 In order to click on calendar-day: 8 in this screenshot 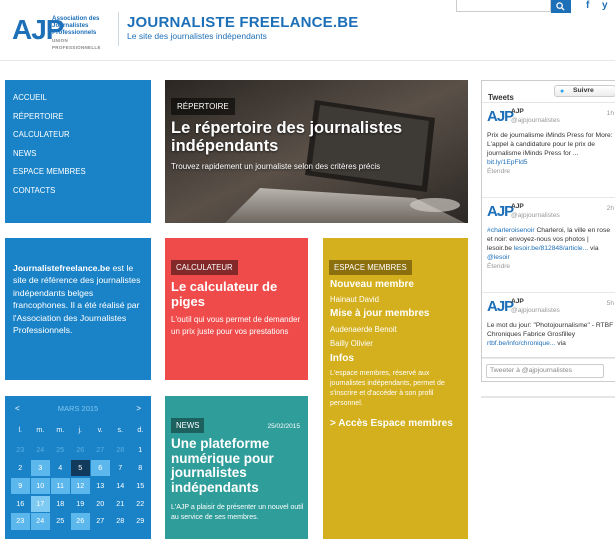, I will do `click(140, 468)`.